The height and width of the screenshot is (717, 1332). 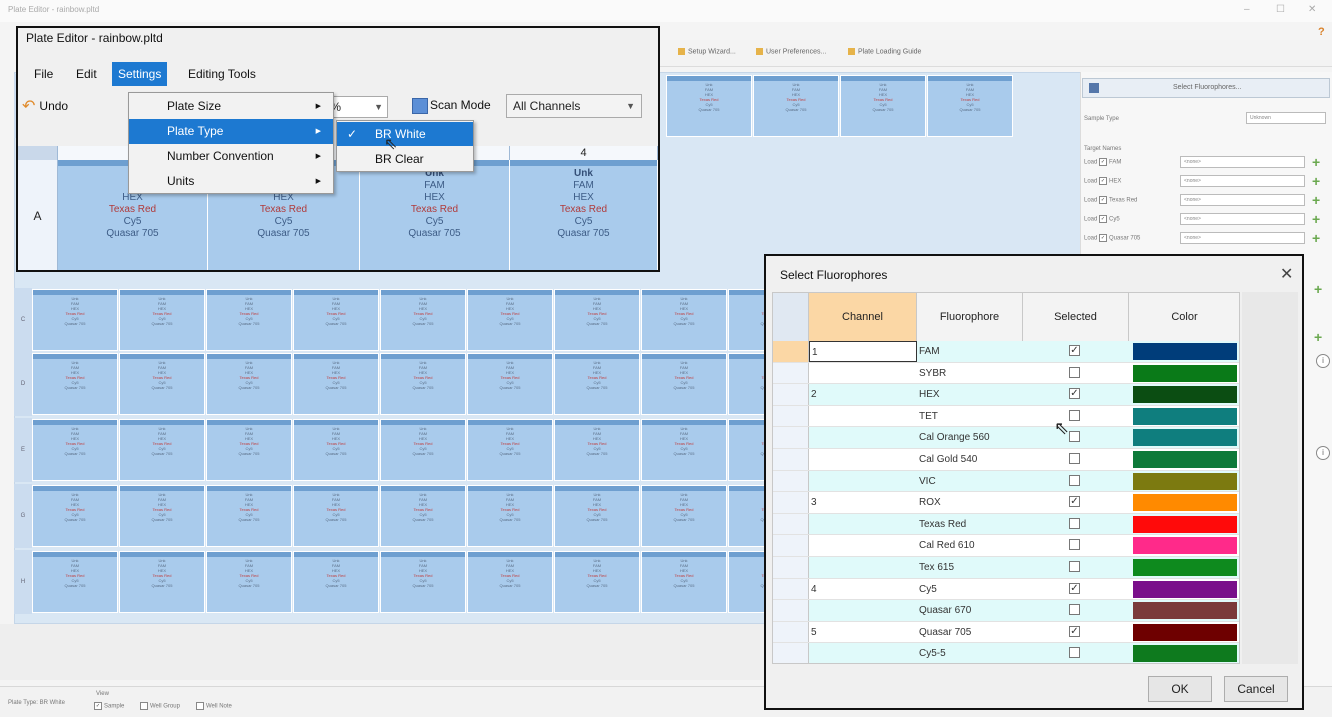 What do you see at coordinates (23, 582) in the screenshot?
I see `row-label: H` at bounding box center [23, 582].